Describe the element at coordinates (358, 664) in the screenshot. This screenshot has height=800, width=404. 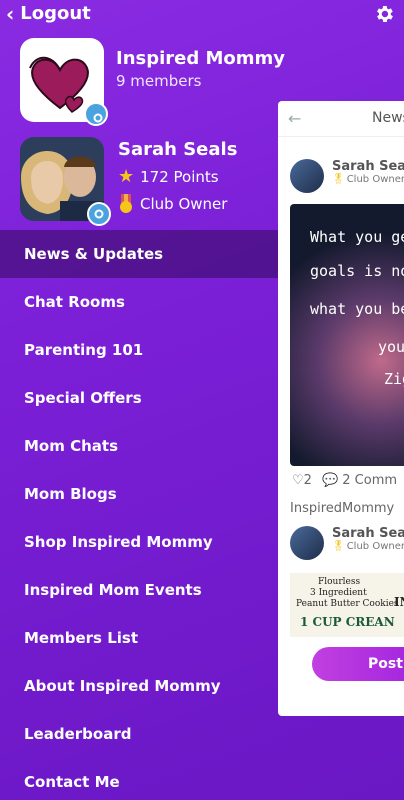
I see `post-button: Post` at that location.